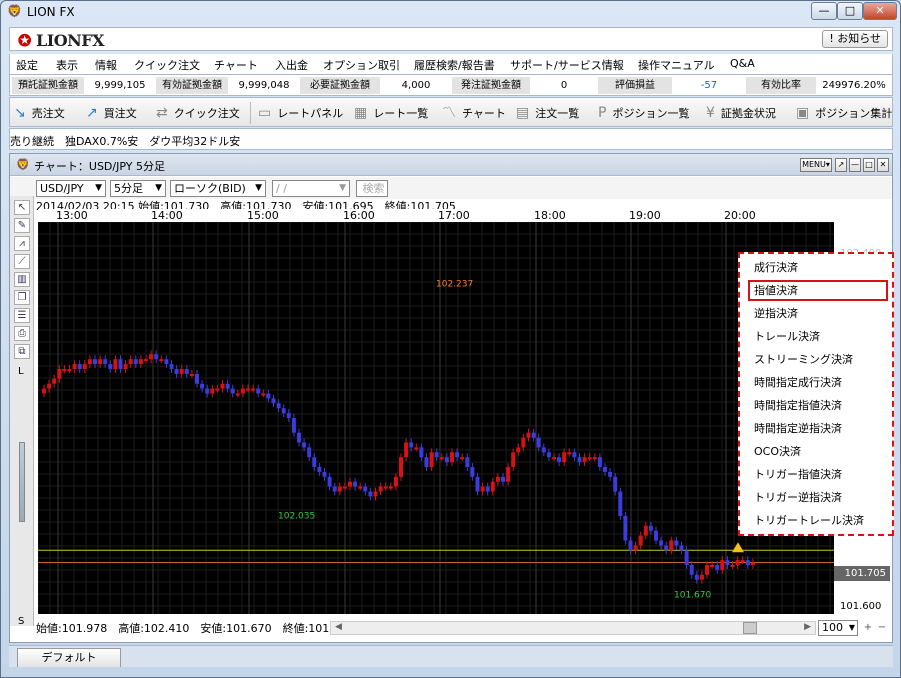  What do you see at coordinates (883, 165) in the screenshot?
I see `close-chart-icon: ✕` at bounding box center [883, 165].